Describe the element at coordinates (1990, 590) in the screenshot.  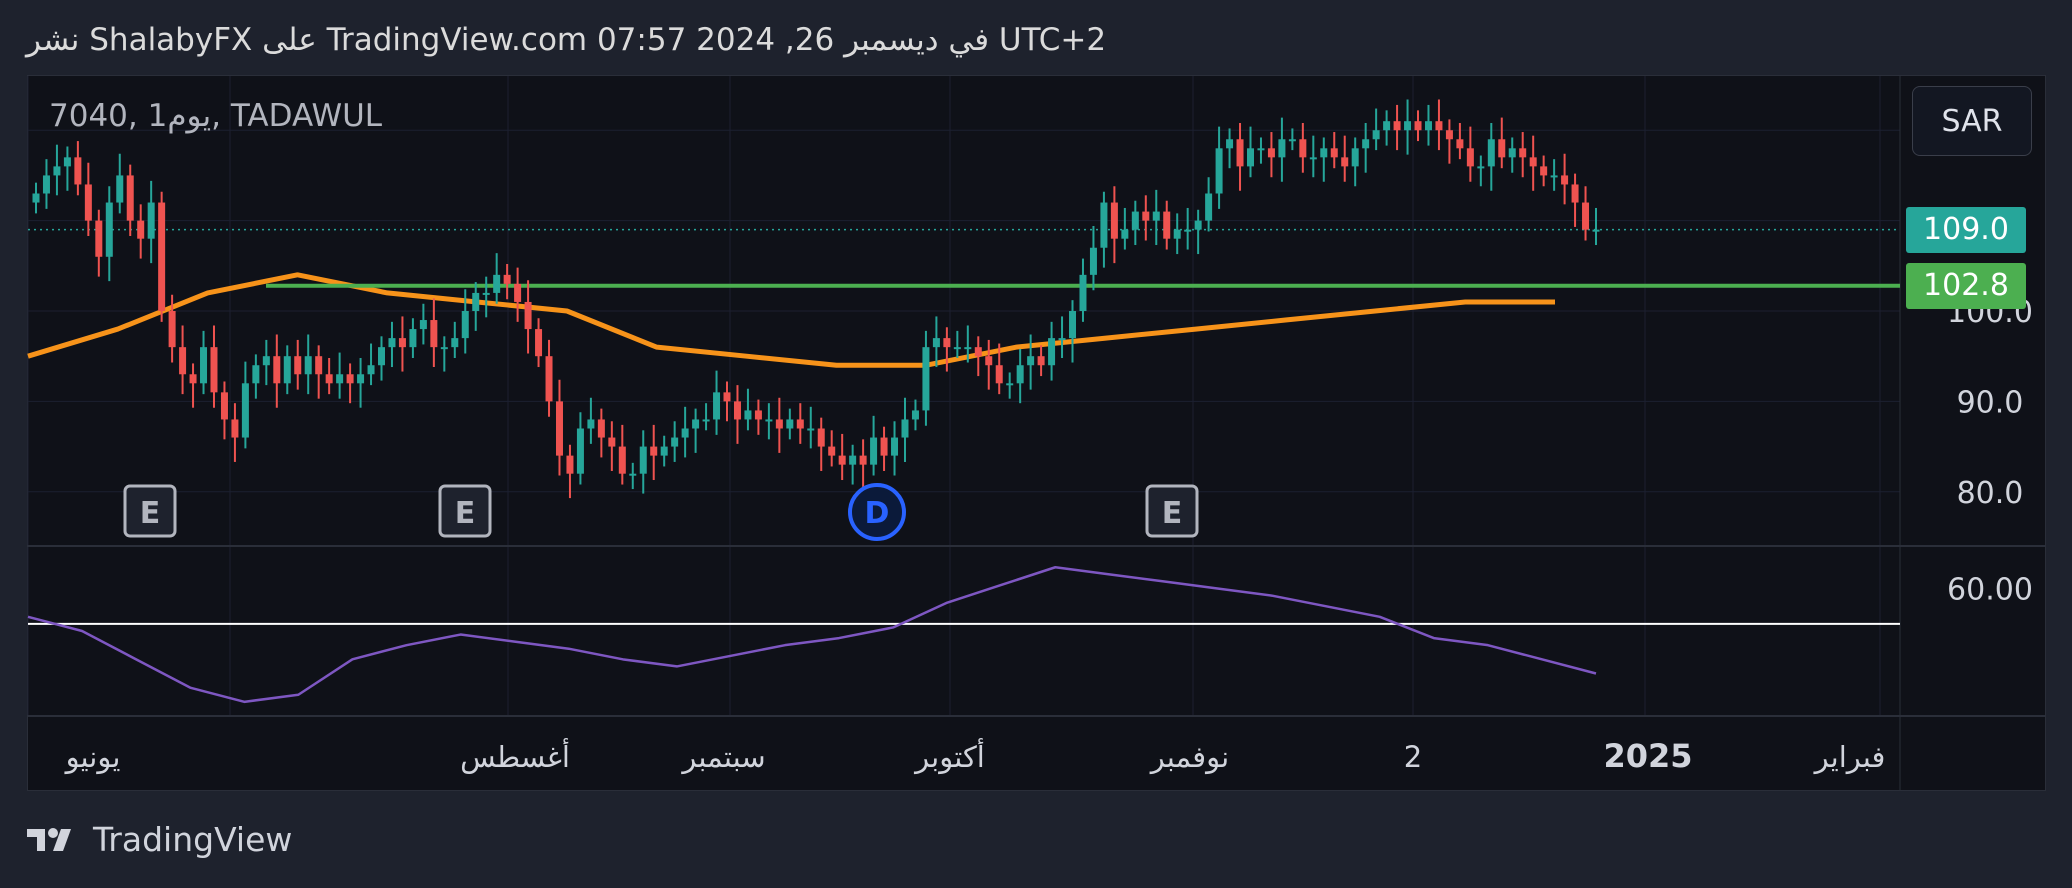
I see `rsi-tick-label: 60.00` at that location.